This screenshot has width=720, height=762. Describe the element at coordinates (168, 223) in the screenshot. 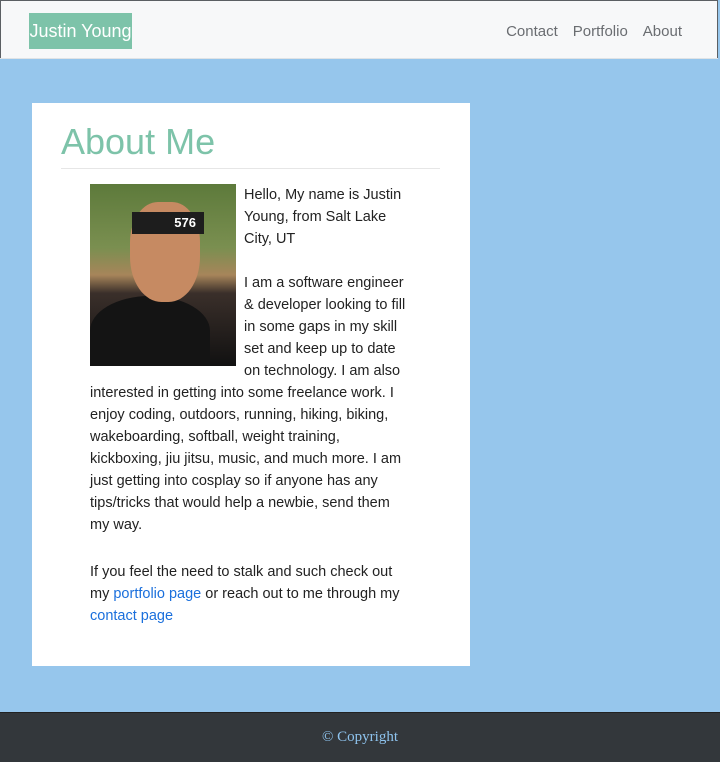

I see `photo-headband-number: 576` at that location.